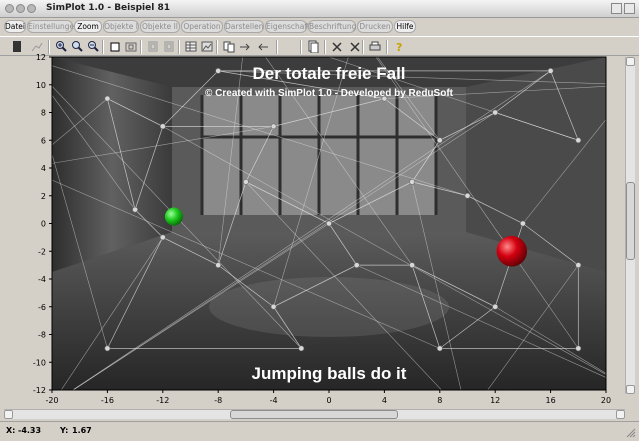 This screenshot has width=639, height=441. Describe the element at coordinates (42, 279) in the screenshot. I see `y-tick-label: -4` at that location.